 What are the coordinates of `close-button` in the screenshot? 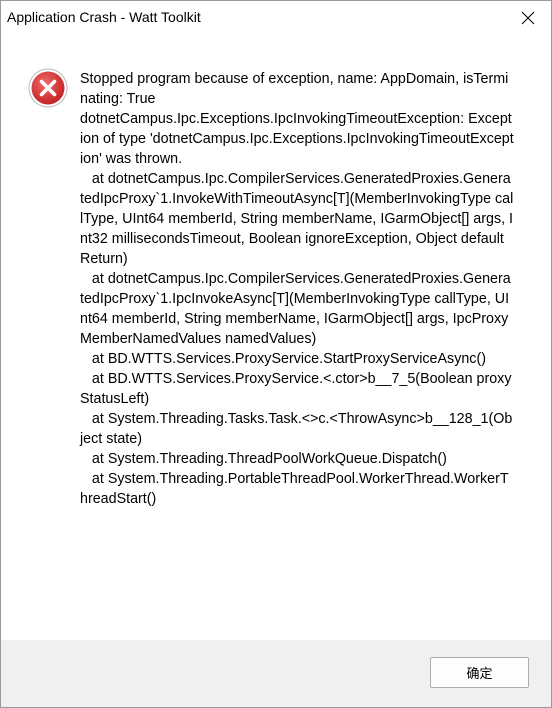 It's located at (528, 17).